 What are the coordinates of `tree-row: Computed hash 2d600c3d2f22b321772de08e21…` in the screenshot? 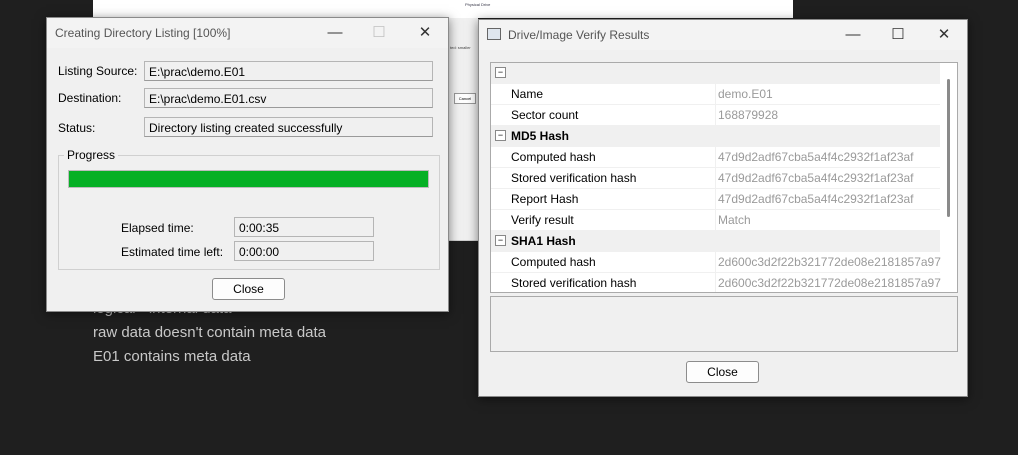 It's located at (722, 262).